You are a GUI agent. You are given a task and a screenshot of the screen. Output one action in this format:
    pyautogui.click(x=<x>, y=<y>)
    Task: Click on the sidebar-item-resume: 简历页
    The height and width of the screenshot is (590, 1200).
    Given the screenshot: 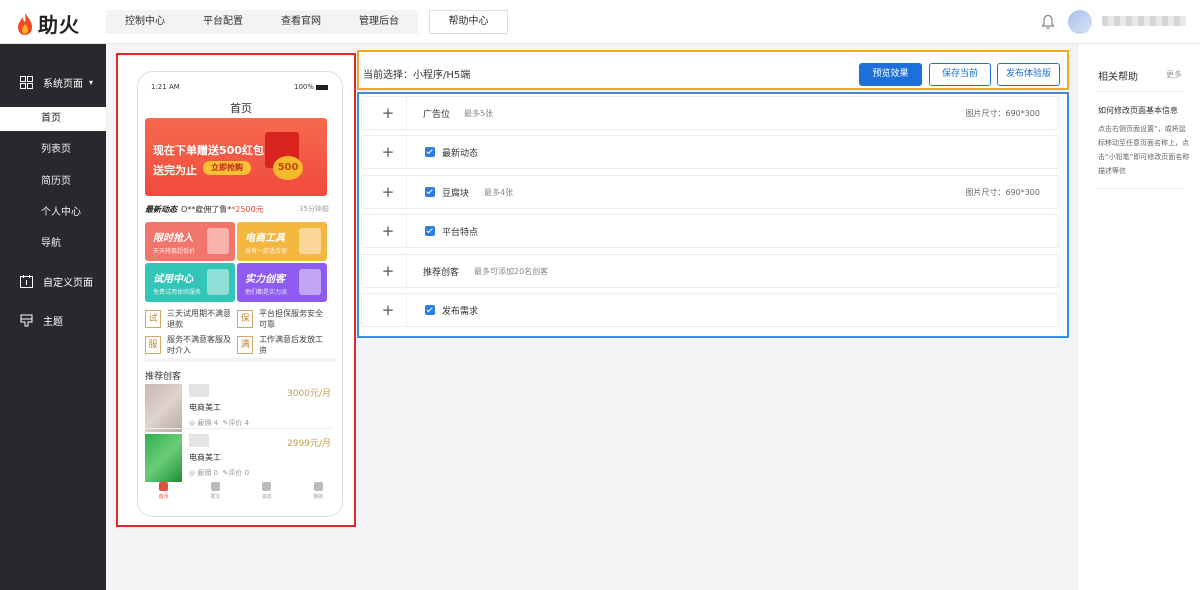 What is the action you would take?
    pyautogui.click(x=53, y=182)
    